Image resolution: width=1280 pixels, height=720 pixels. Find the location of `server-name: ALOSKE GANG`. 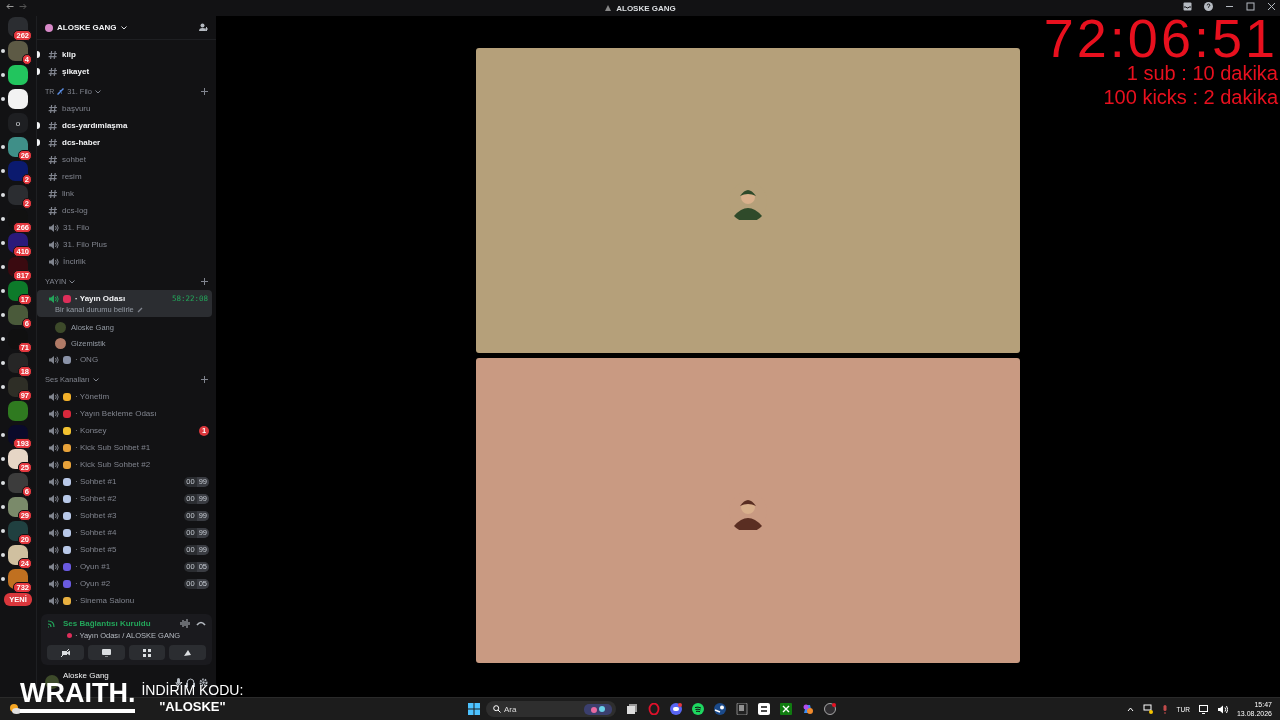

server-name: ALOSKE GANG is located at coordinates (87, 27).